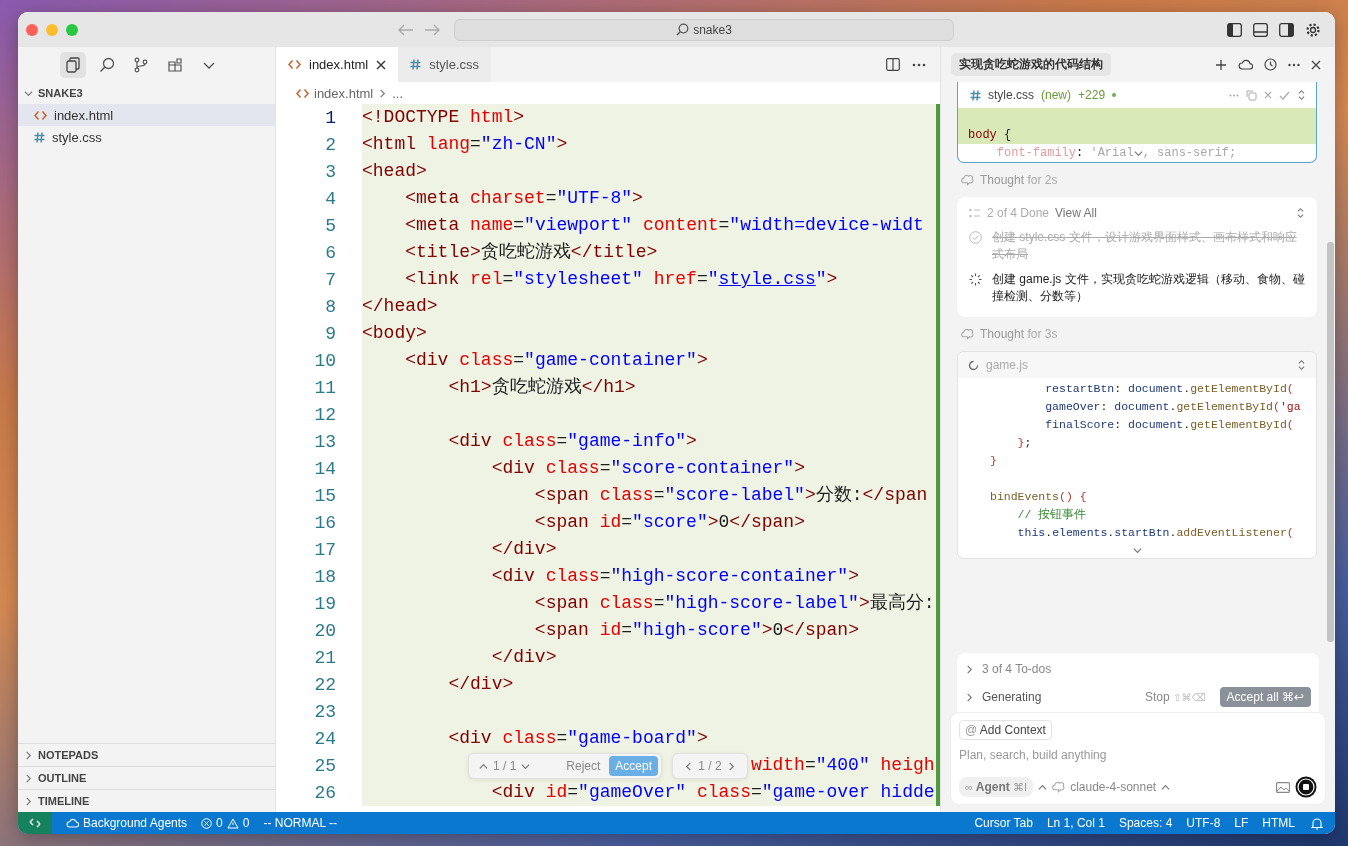 This screenshot has height=846, width=1348. What do you see at coordinates (893, 64) in the screenshot?
I see `split-editor-icon` at bounding box center [893, 64].